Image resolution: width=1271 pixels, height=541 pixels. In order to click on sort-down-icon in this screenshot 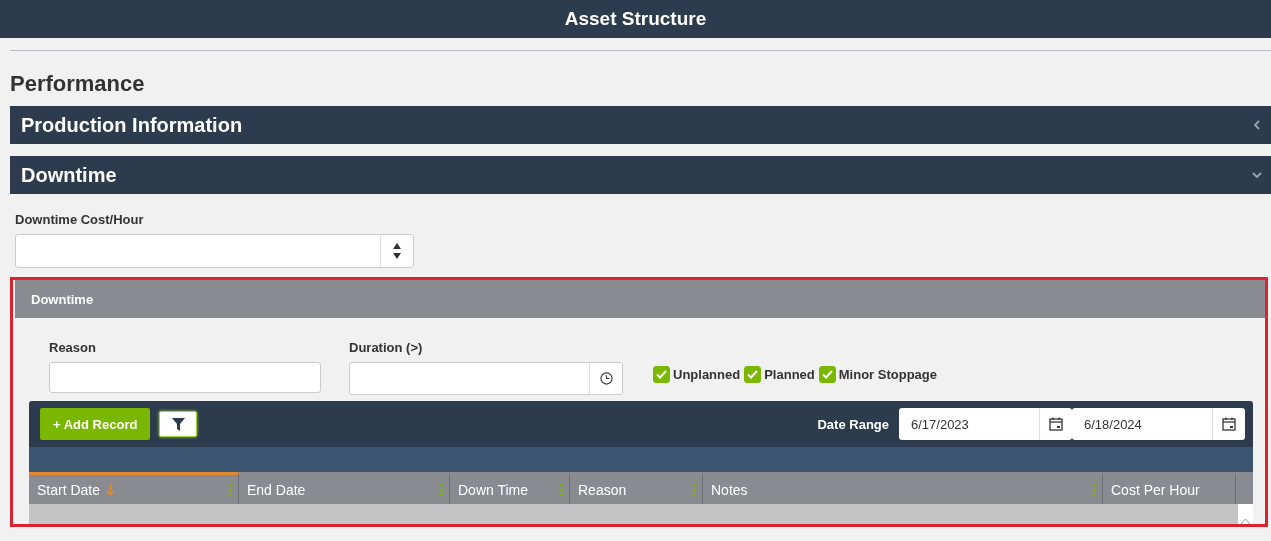, I will do `click(111, 489)`.